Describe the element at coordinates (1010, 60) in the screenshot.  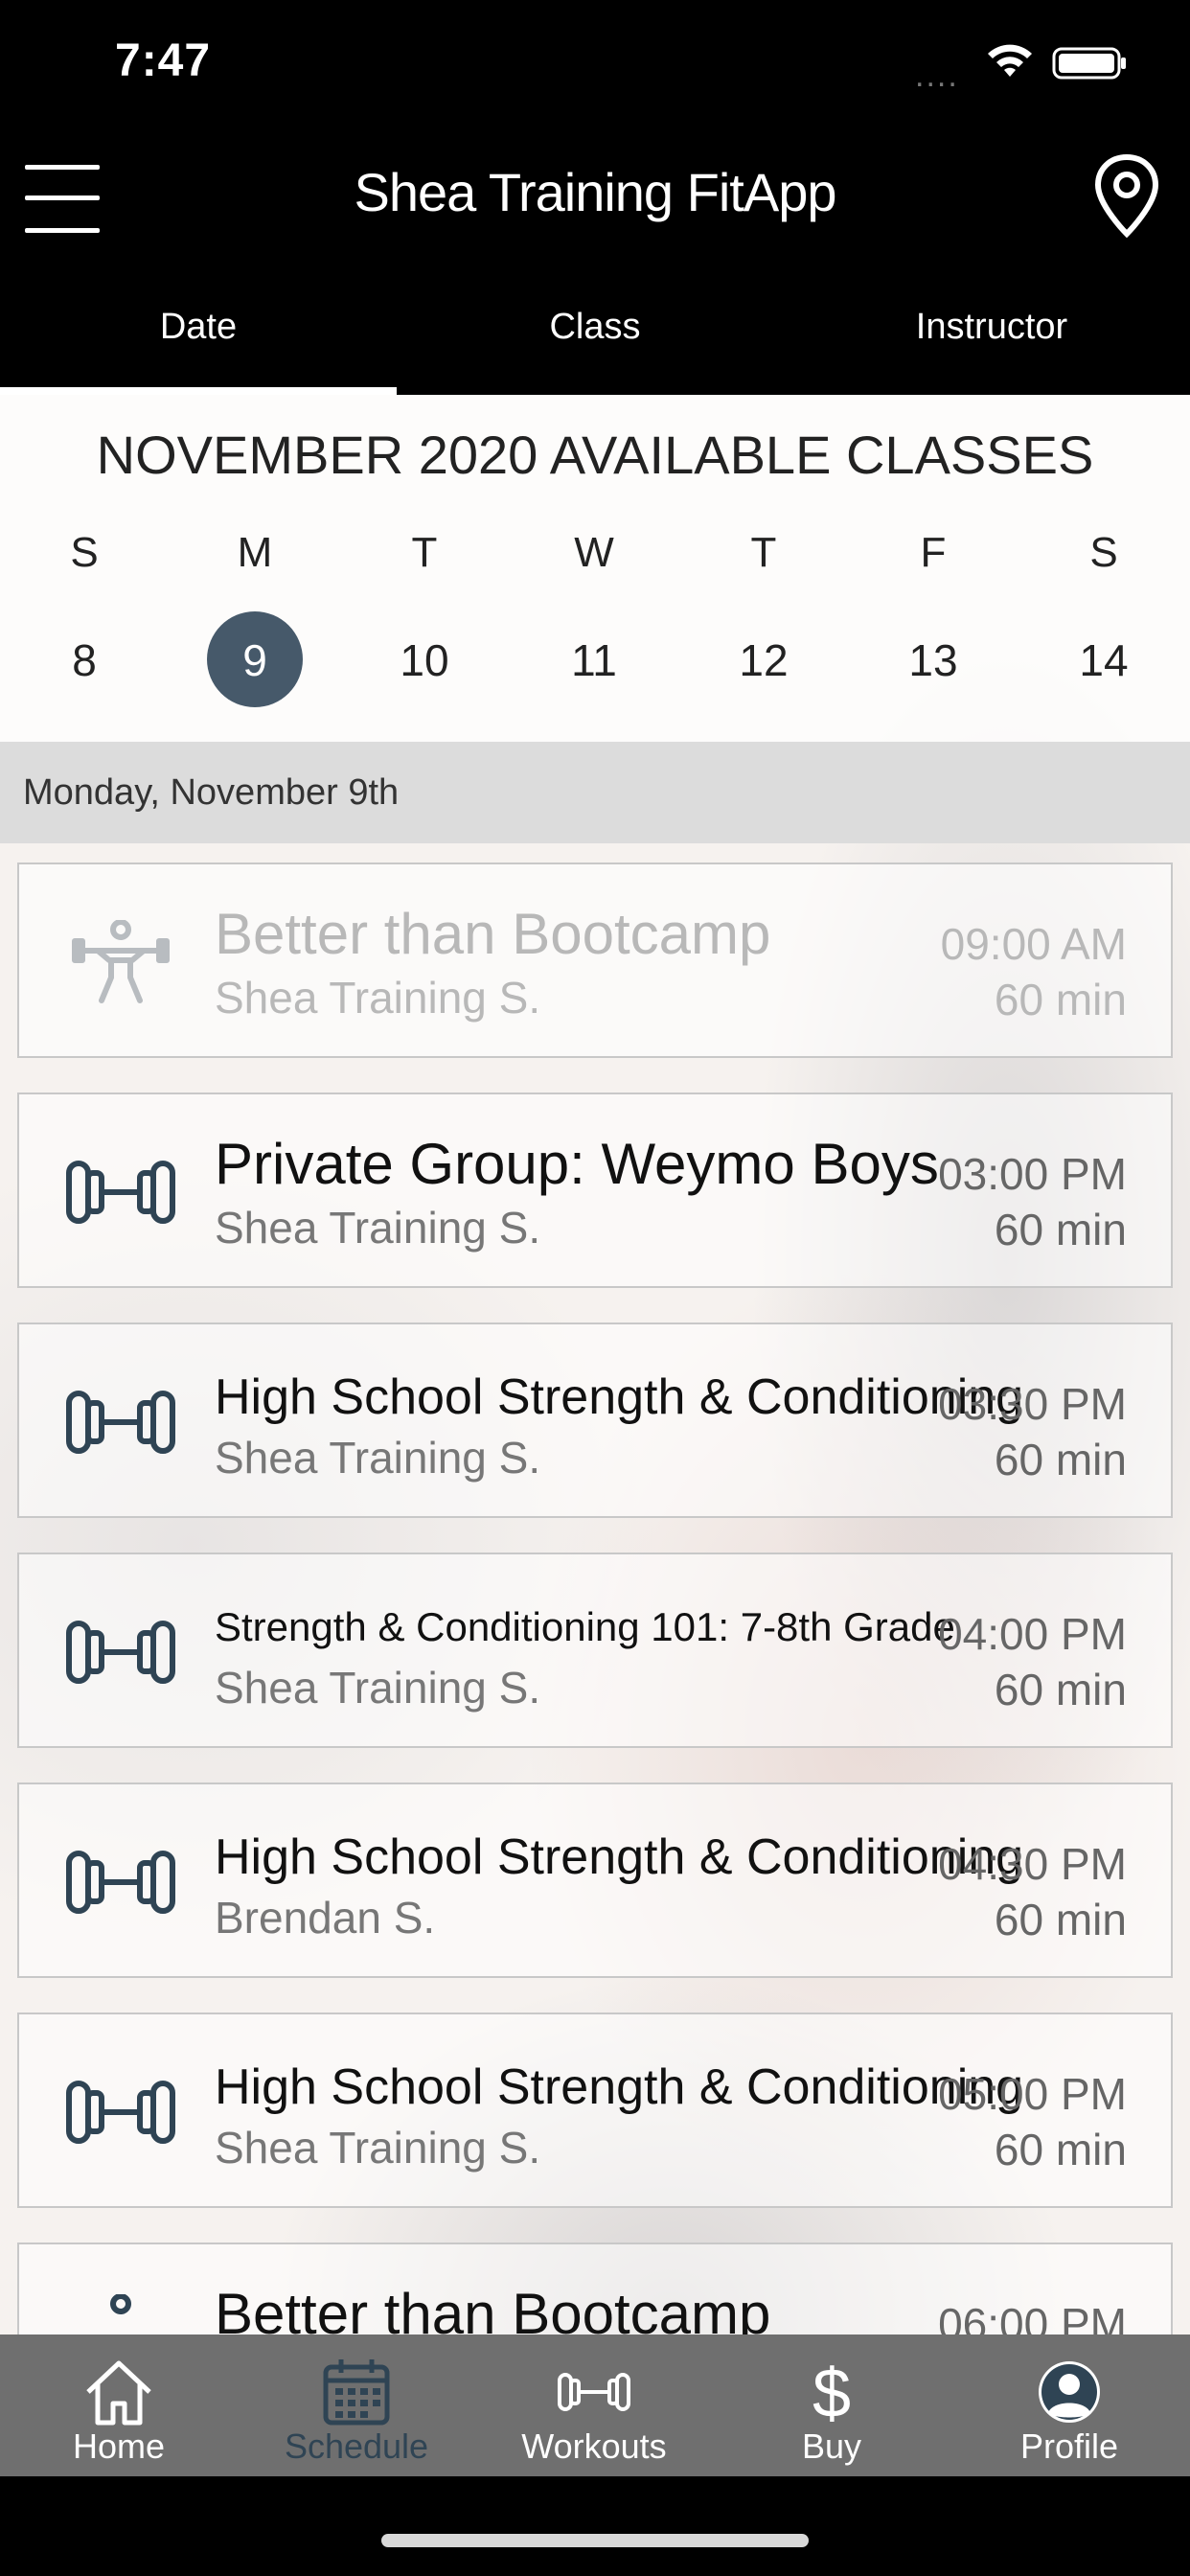
I see `wifi-icon` at that location.